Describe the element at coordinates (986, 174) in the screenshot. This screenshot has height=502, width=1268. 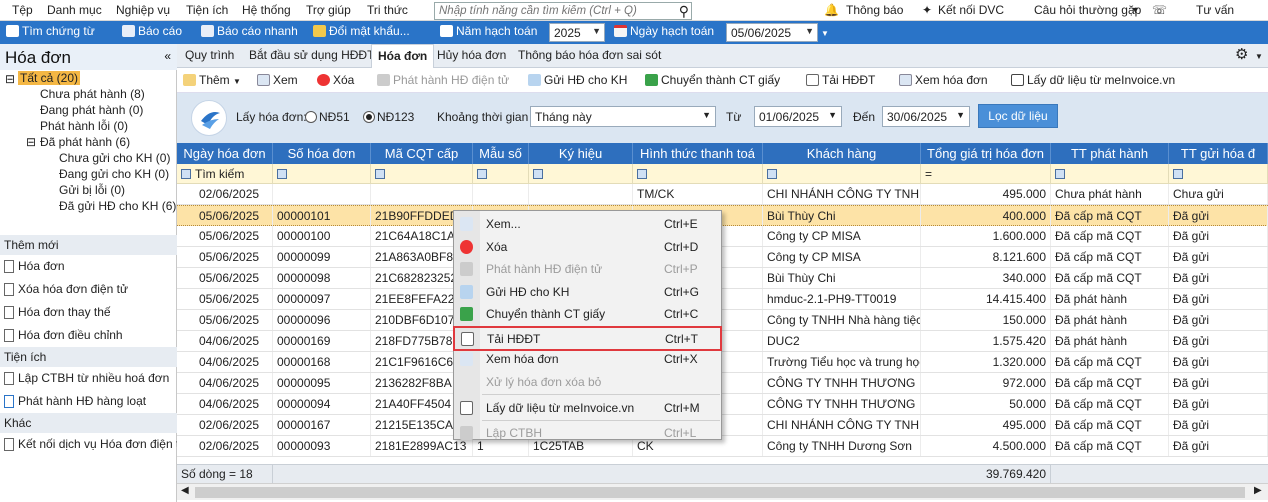
I see `filter-cell-total: =` at that location.